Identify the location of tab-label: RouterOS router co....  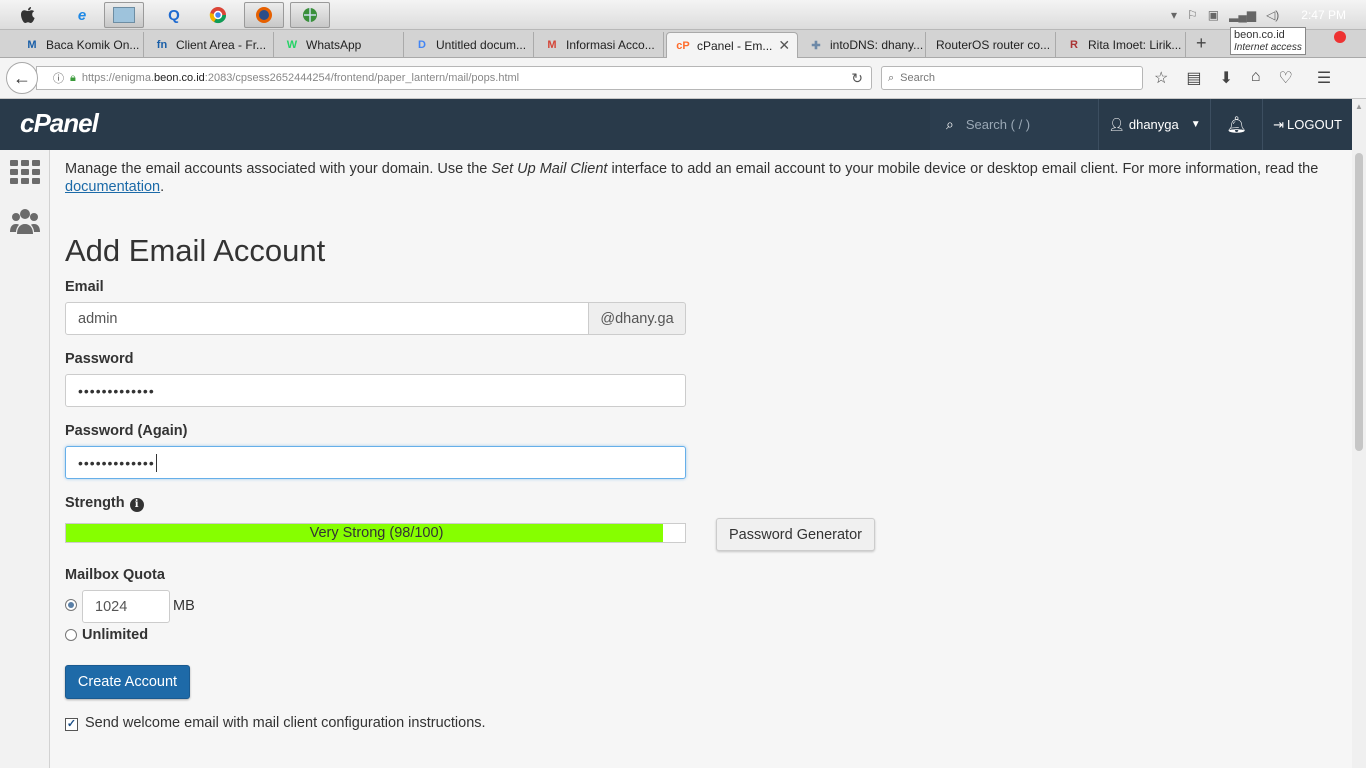
(993, 45).